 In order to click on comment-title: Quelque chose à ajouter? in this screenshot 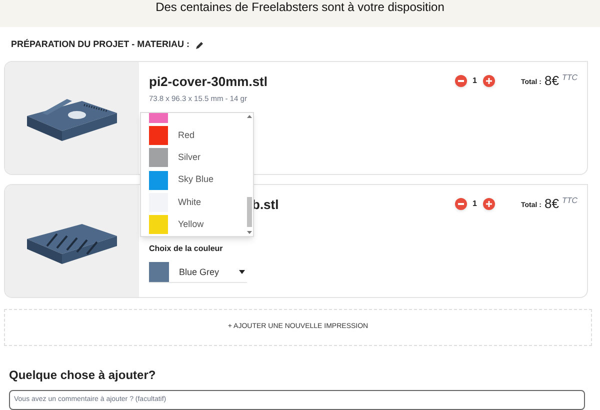, I will do `click(83, 375)`.